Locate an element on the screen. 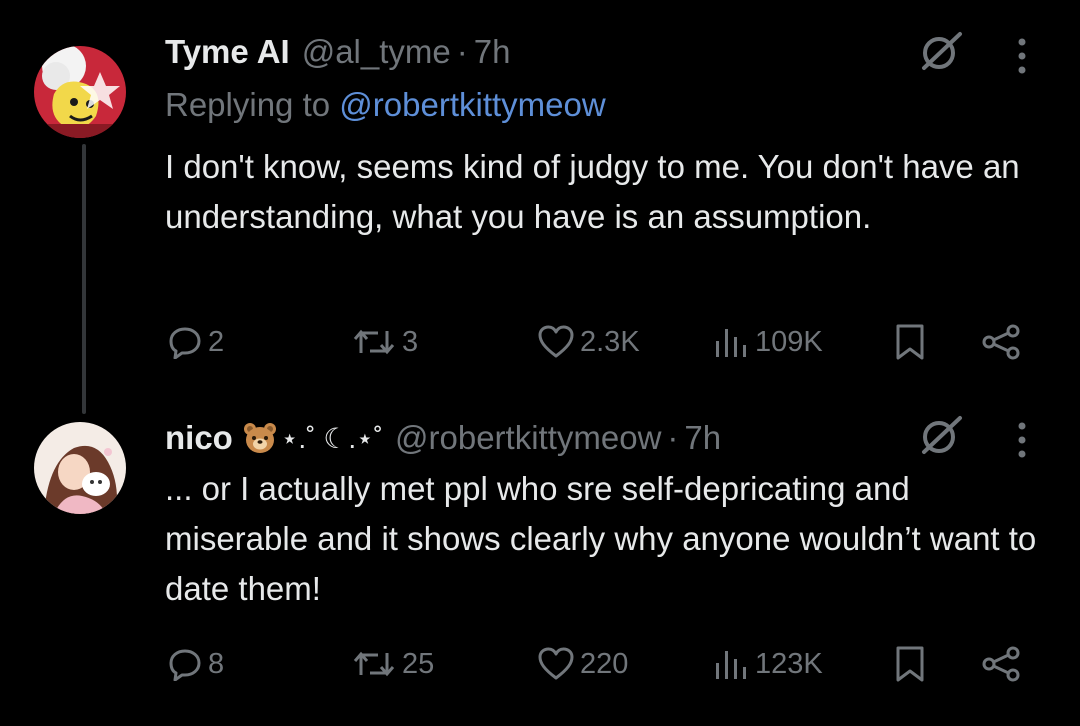 This screenshot has height=726, width=1080. repost-button: 25 is located at coordinates (393, 664).